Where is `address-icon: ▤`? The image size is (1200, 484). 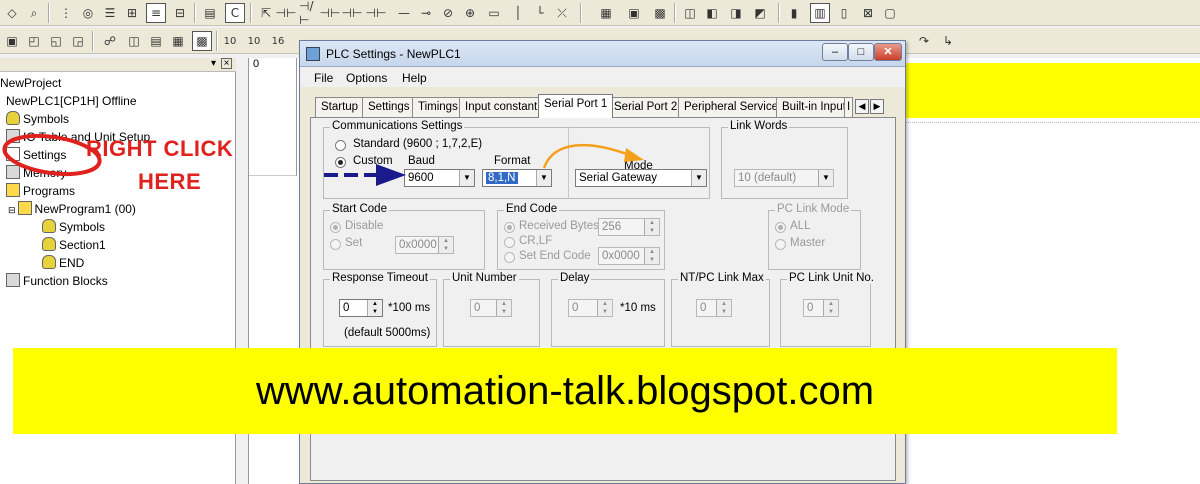 address-icon: ▤ is located at coordinates (156, 41).